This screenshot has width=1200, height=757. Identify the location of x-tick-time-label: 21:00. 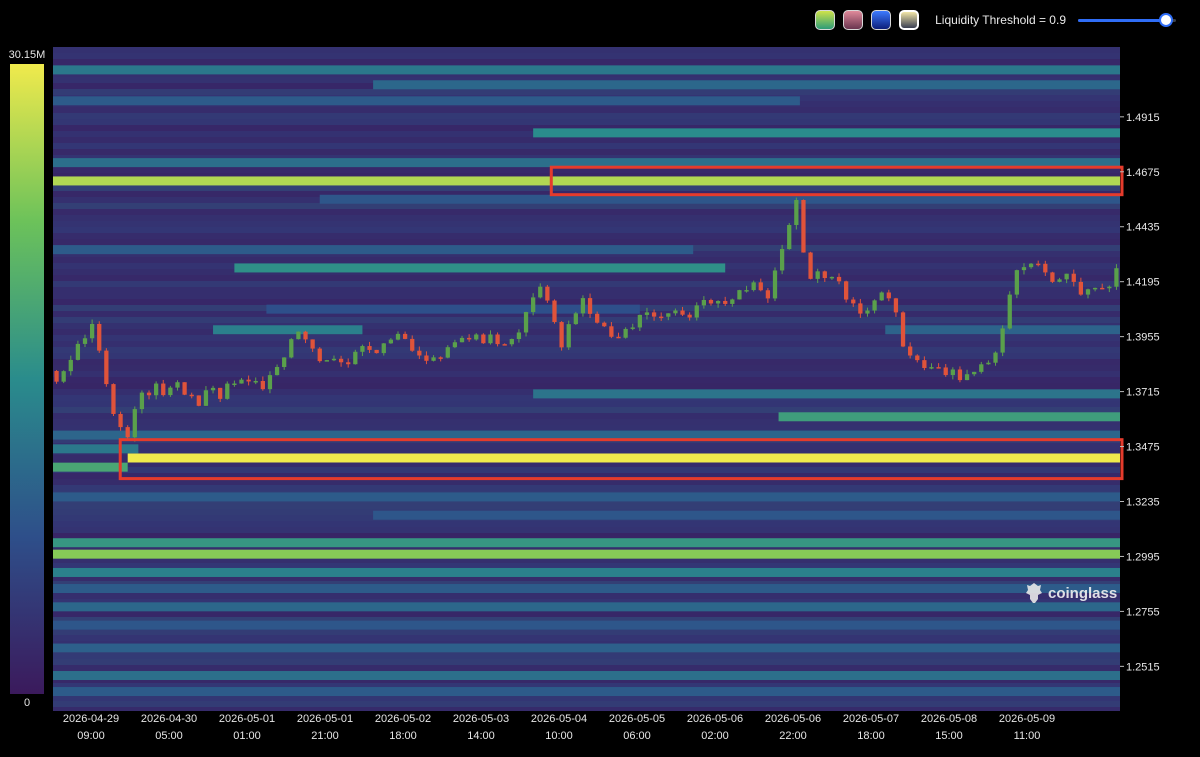
(325, 736).